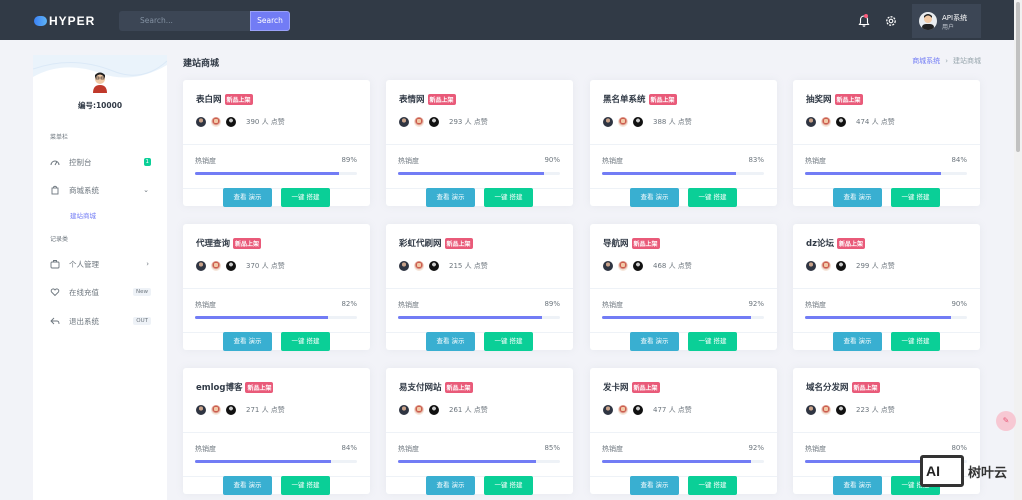 This screenshot has width=1022, height=500. What do you see at coordinates (209, 99) in the screenshot?
I see `product-name: 表白网` at bounding box center [209, 99].